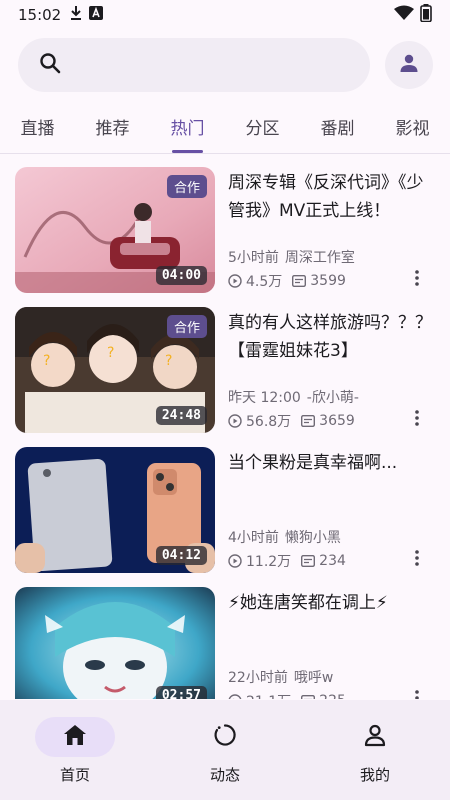 This screenshot has height=800, width=450. What do you see at coordinates (404, 15) in the screenshot?
I see `wifi-icon` at bounding box center [404, 15].